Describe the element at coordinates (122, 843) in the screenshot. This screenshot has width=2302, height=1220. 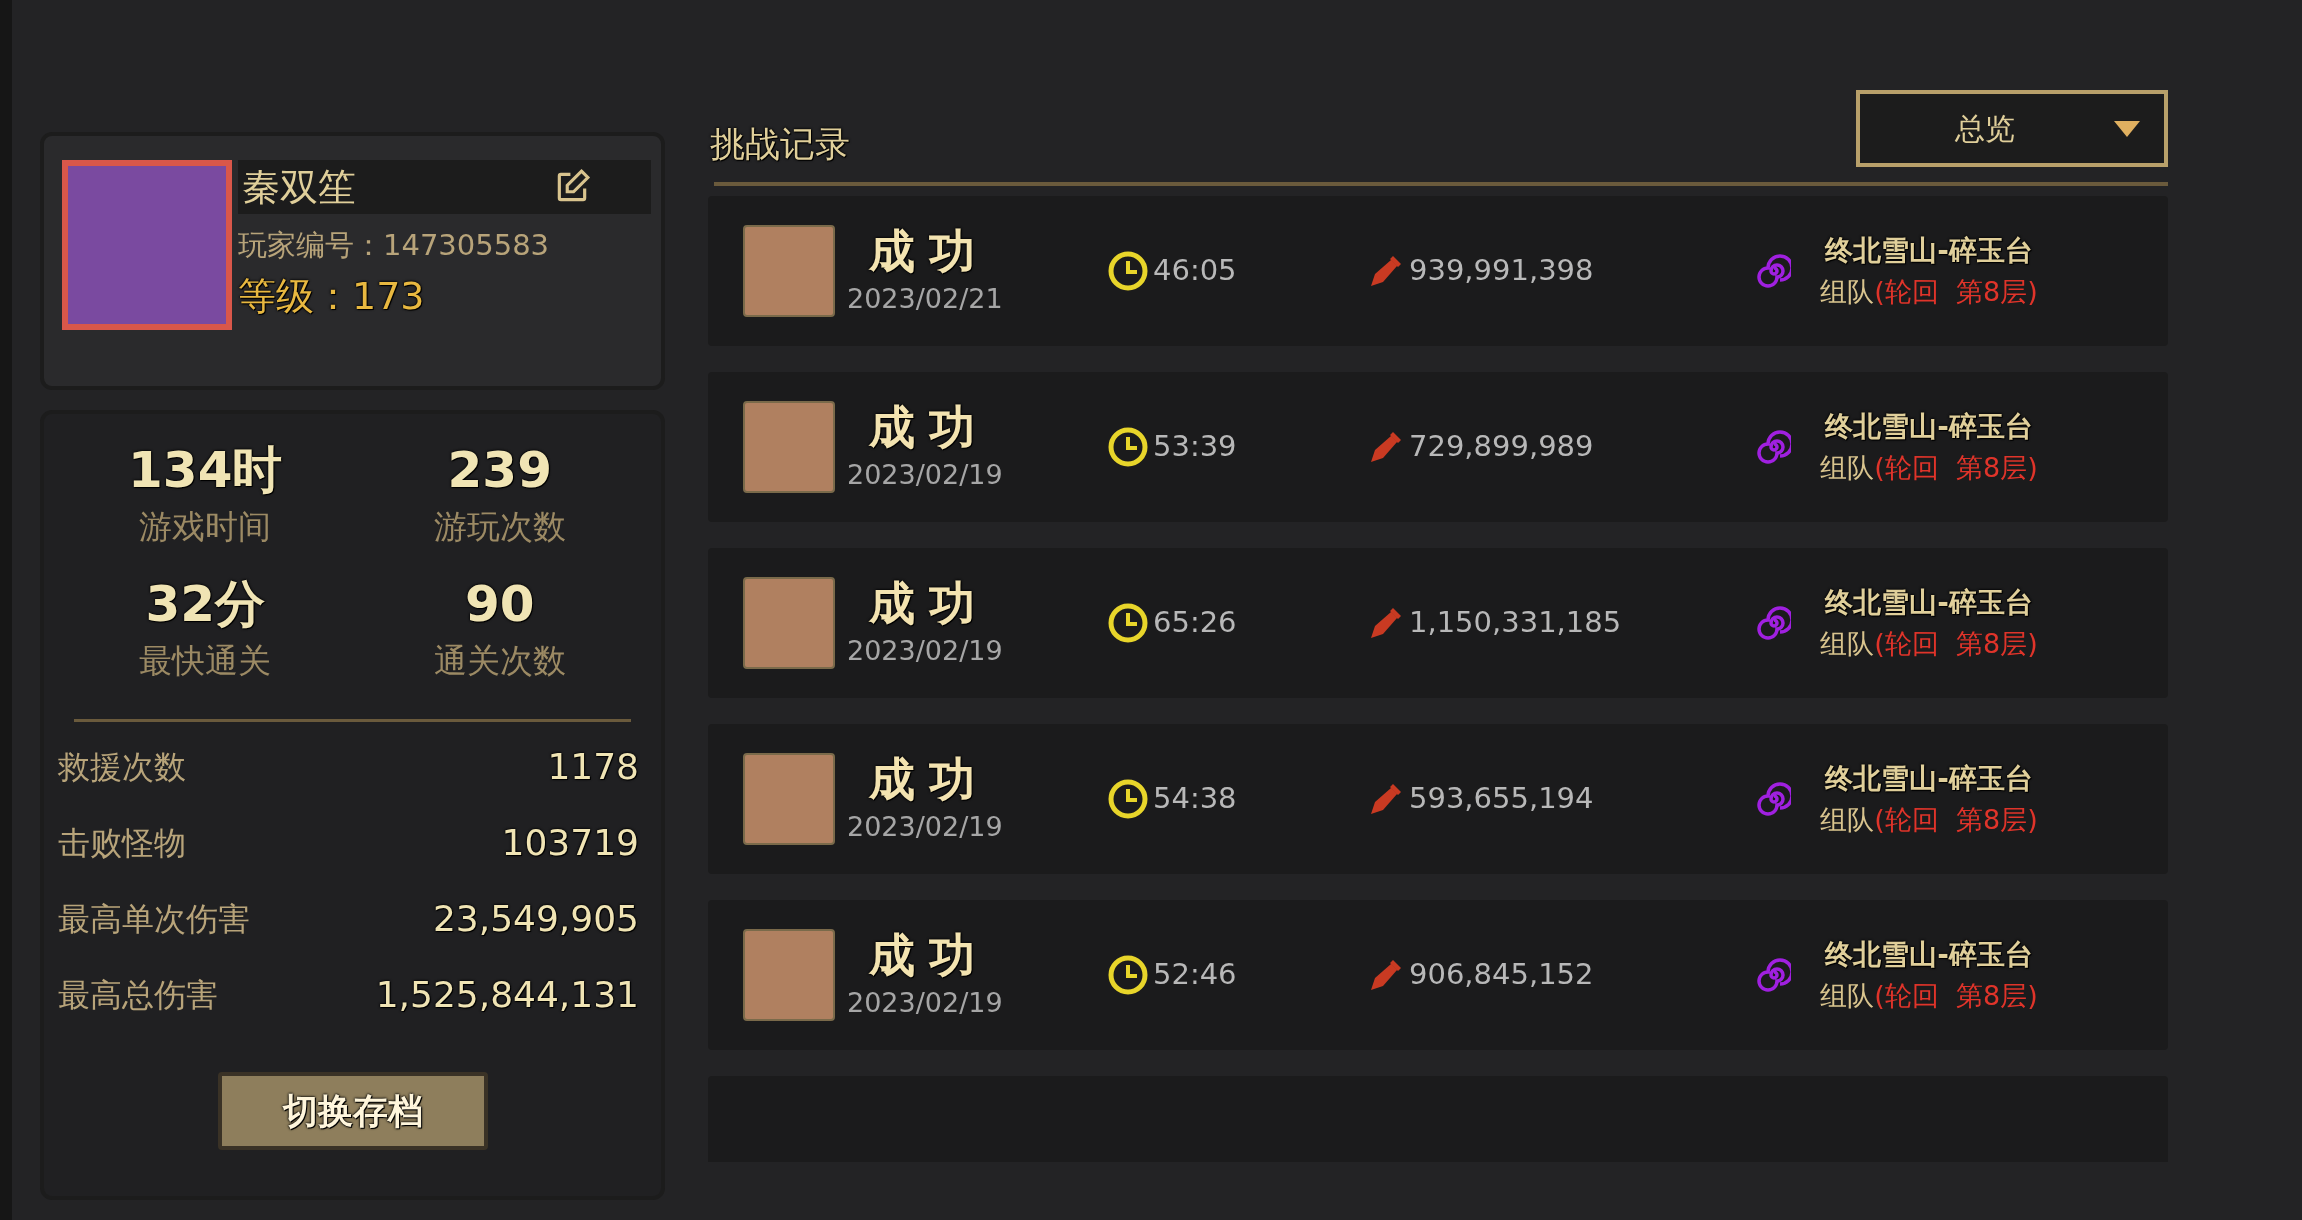
I see `detail-label: 击败怪物` at that location.